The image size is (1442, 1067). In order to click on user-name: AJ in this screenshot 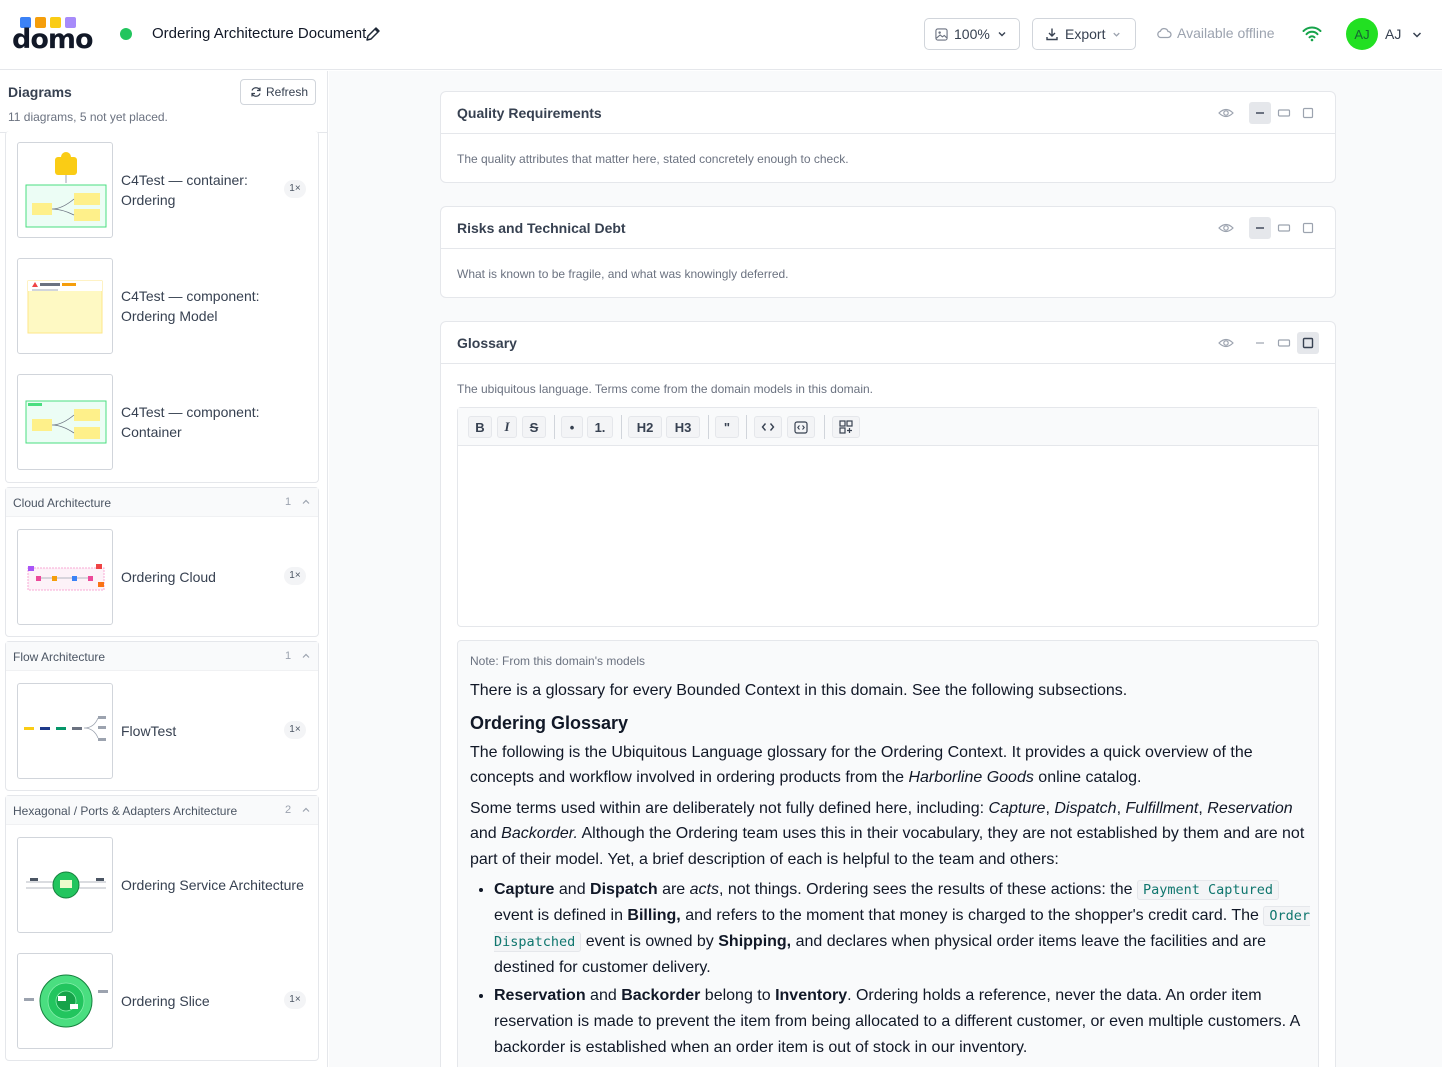, I will do `click(1393, 34)`.